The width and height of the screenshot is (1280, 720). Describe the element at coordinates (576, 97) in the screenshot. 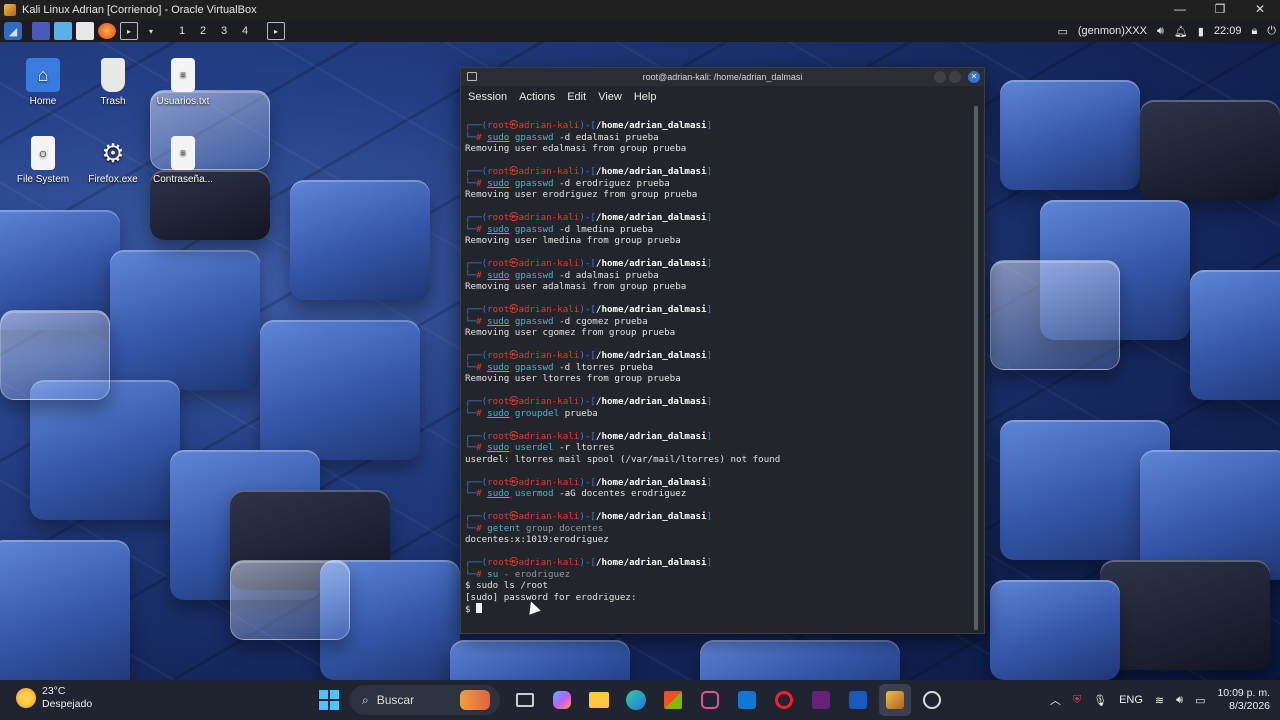

I see `menu-edit: Edit` at that location.